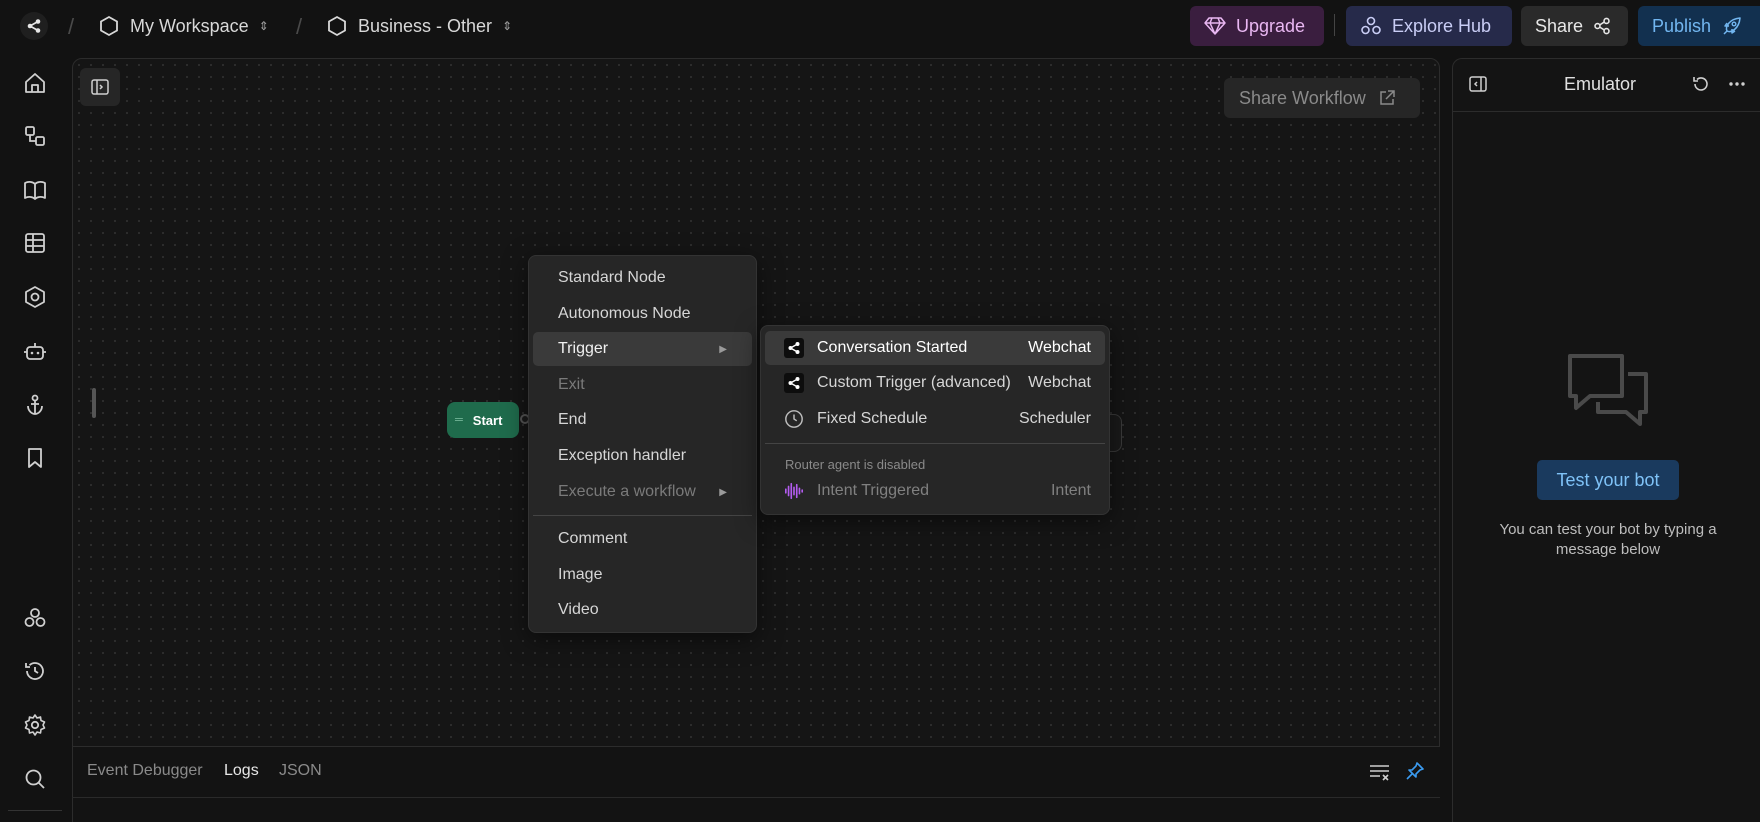 The image size is (1760, 822). I want to click on app-logo, so click(34, 26).